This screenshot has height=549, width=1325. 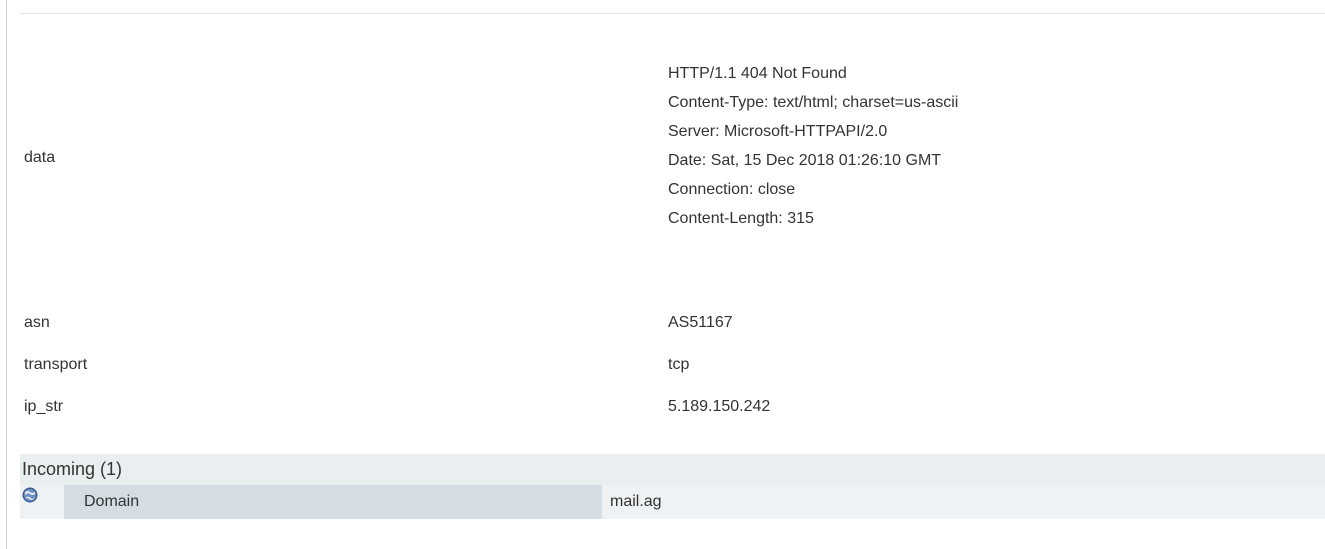 What do you see at coordinates (44, 406) in the screenshot?
I see `property-key: ip_str` at bounding box center [44, 406].